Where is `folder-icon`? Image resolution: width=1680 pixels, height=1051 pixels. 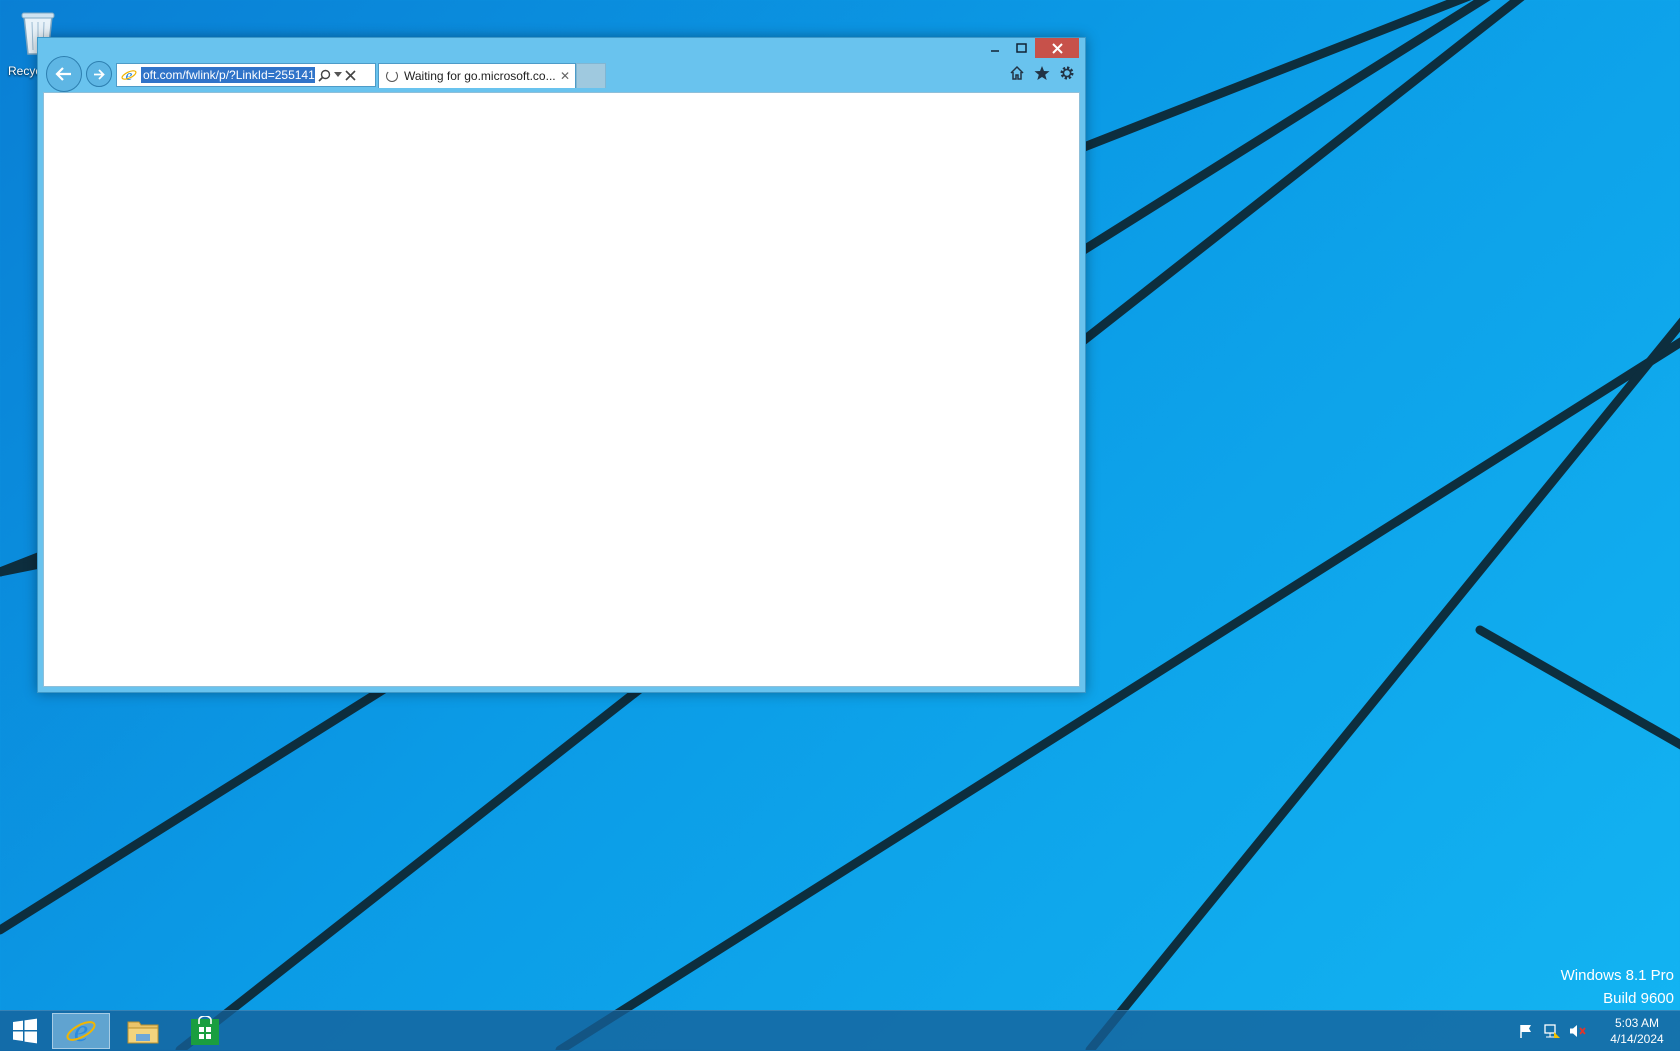
folder-icon is located at coordinates (143, 1032).